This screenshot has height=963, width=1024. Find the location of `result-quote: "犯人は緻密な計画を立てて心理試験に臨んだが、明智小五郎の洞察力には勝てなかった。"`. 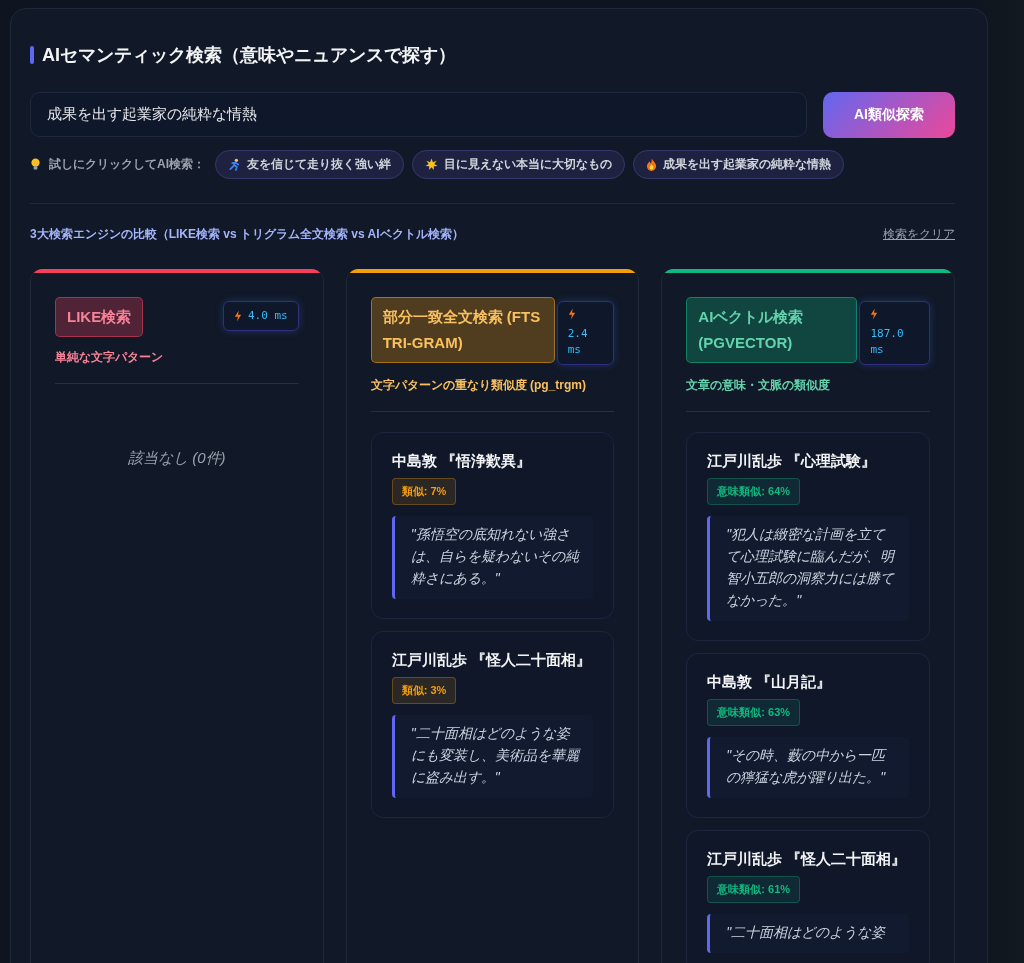

result-quote: "犯人は緻密な計画を立てて心理試験に臨んだが、明智小五郎の洞察力には勝てなかった。" is located at coordinates (808, 568).